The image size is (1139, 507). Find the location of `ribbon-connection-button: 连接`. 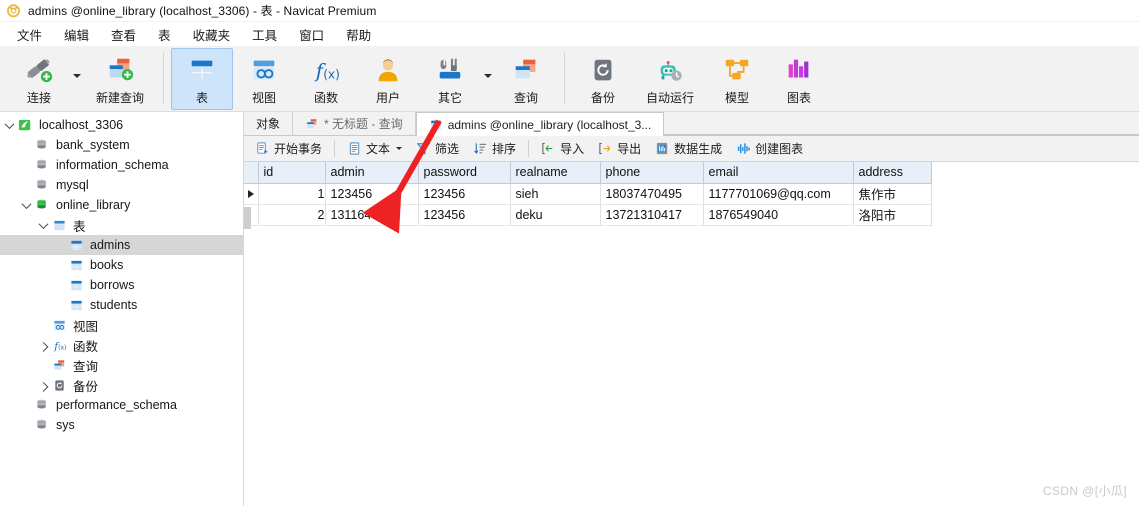

ribbon-connection-button: 连接 is located at coordinates (39, 79).